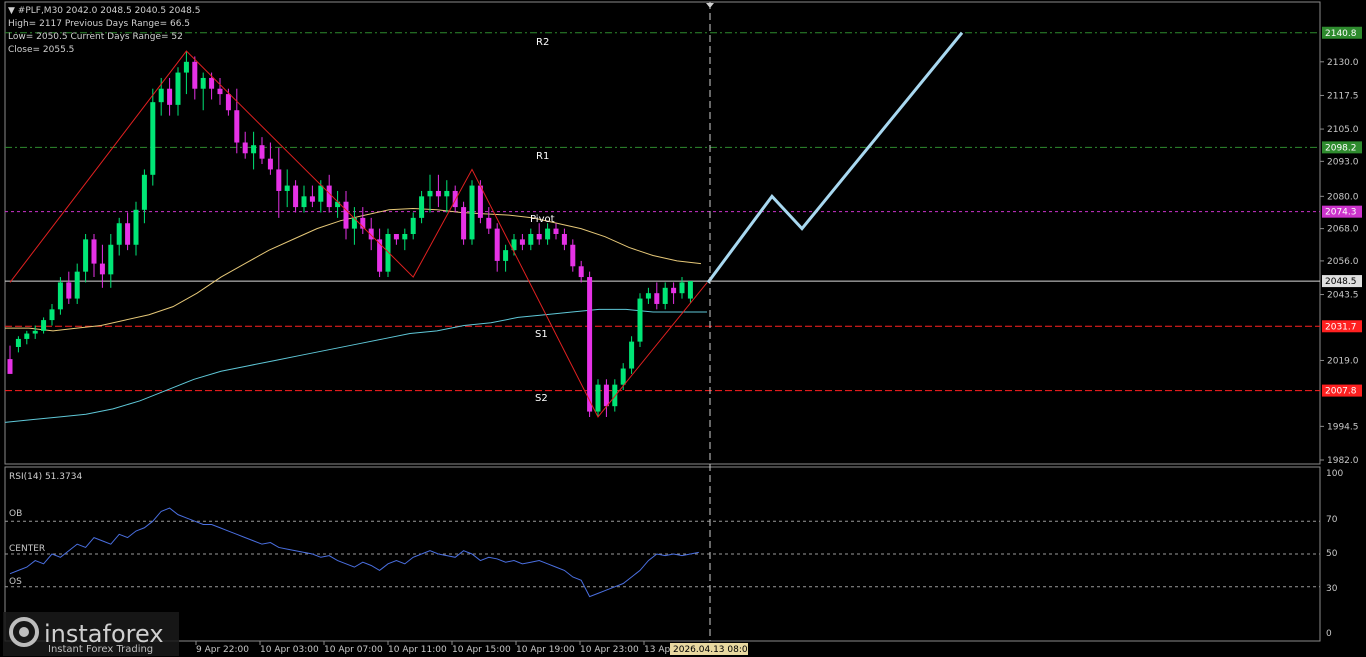 Image resolution: width=1366 pixels, height=657 pixels. Describe the element at coordinates (27, 549) in the screenshot. I see `rsi-center-label: CENTER` at that location.